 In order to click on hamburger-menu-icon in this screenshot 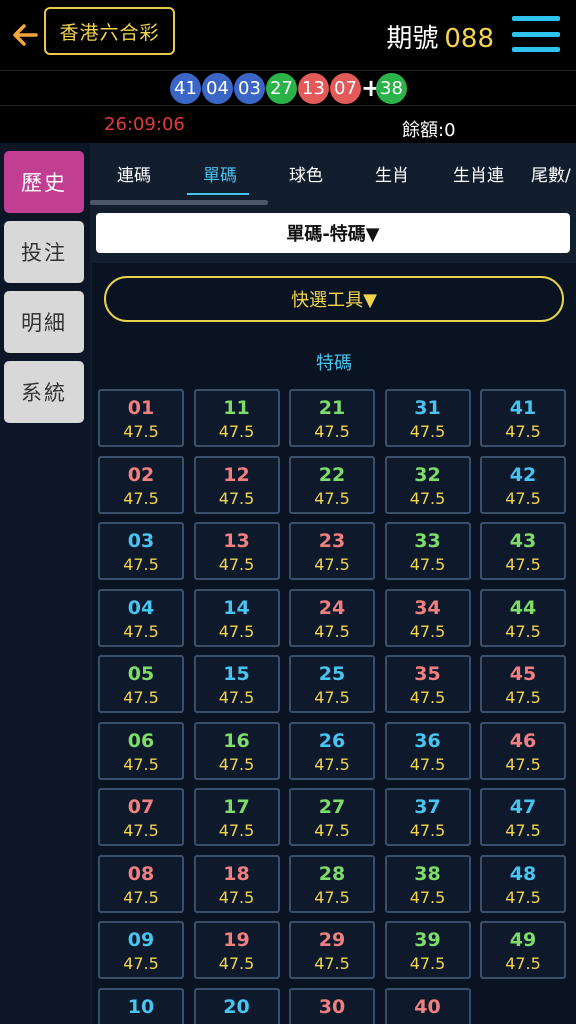, I will do `click(536, 34)`.